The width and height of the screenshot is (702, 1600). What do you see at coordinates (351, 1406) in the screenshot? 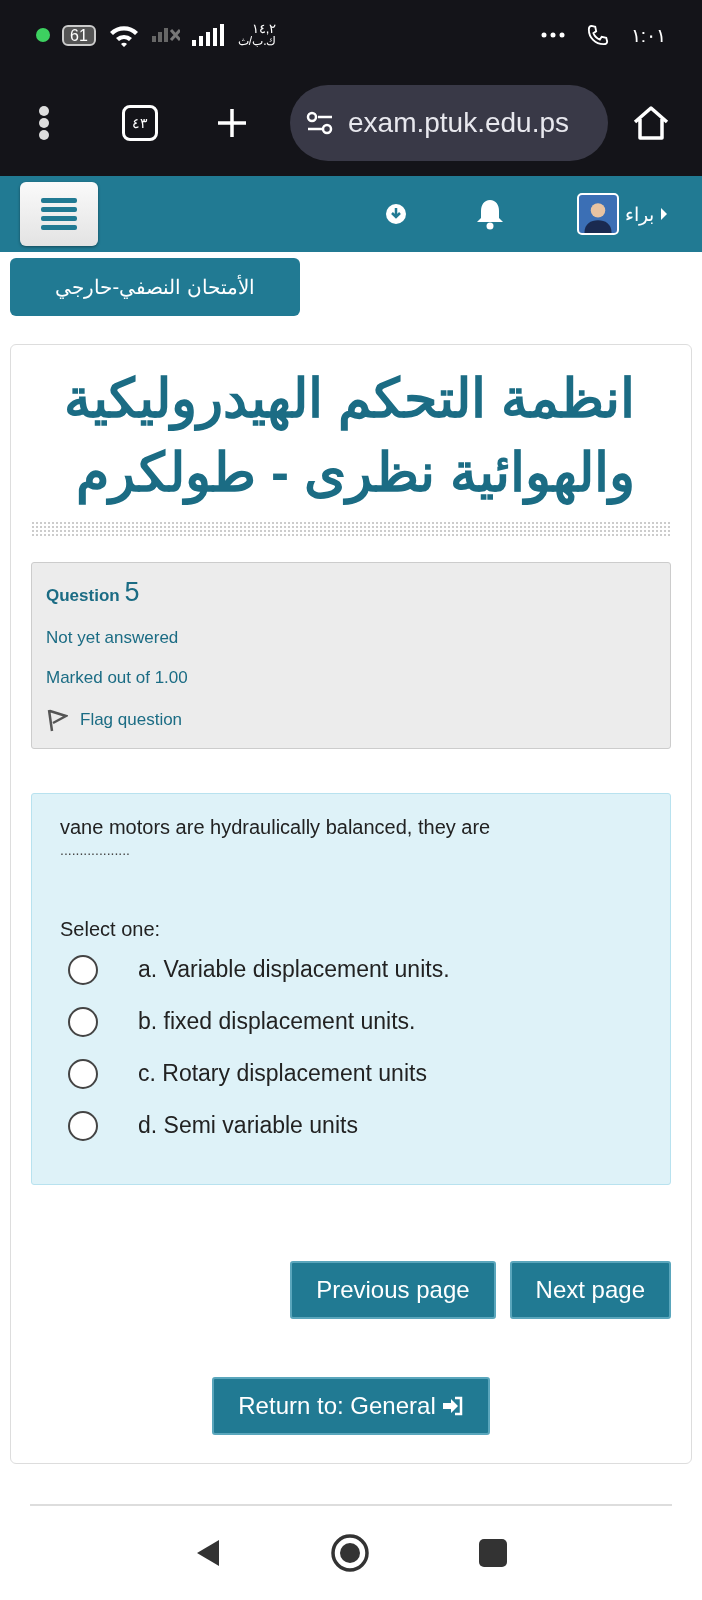
I see `return-button: Return to: General` at bounding box center [351, 1406].